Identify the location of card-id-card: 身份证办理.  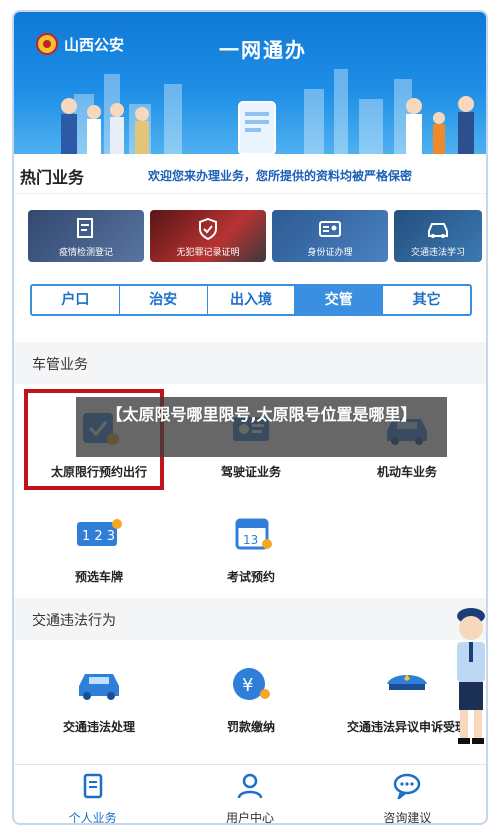
(330, 236).